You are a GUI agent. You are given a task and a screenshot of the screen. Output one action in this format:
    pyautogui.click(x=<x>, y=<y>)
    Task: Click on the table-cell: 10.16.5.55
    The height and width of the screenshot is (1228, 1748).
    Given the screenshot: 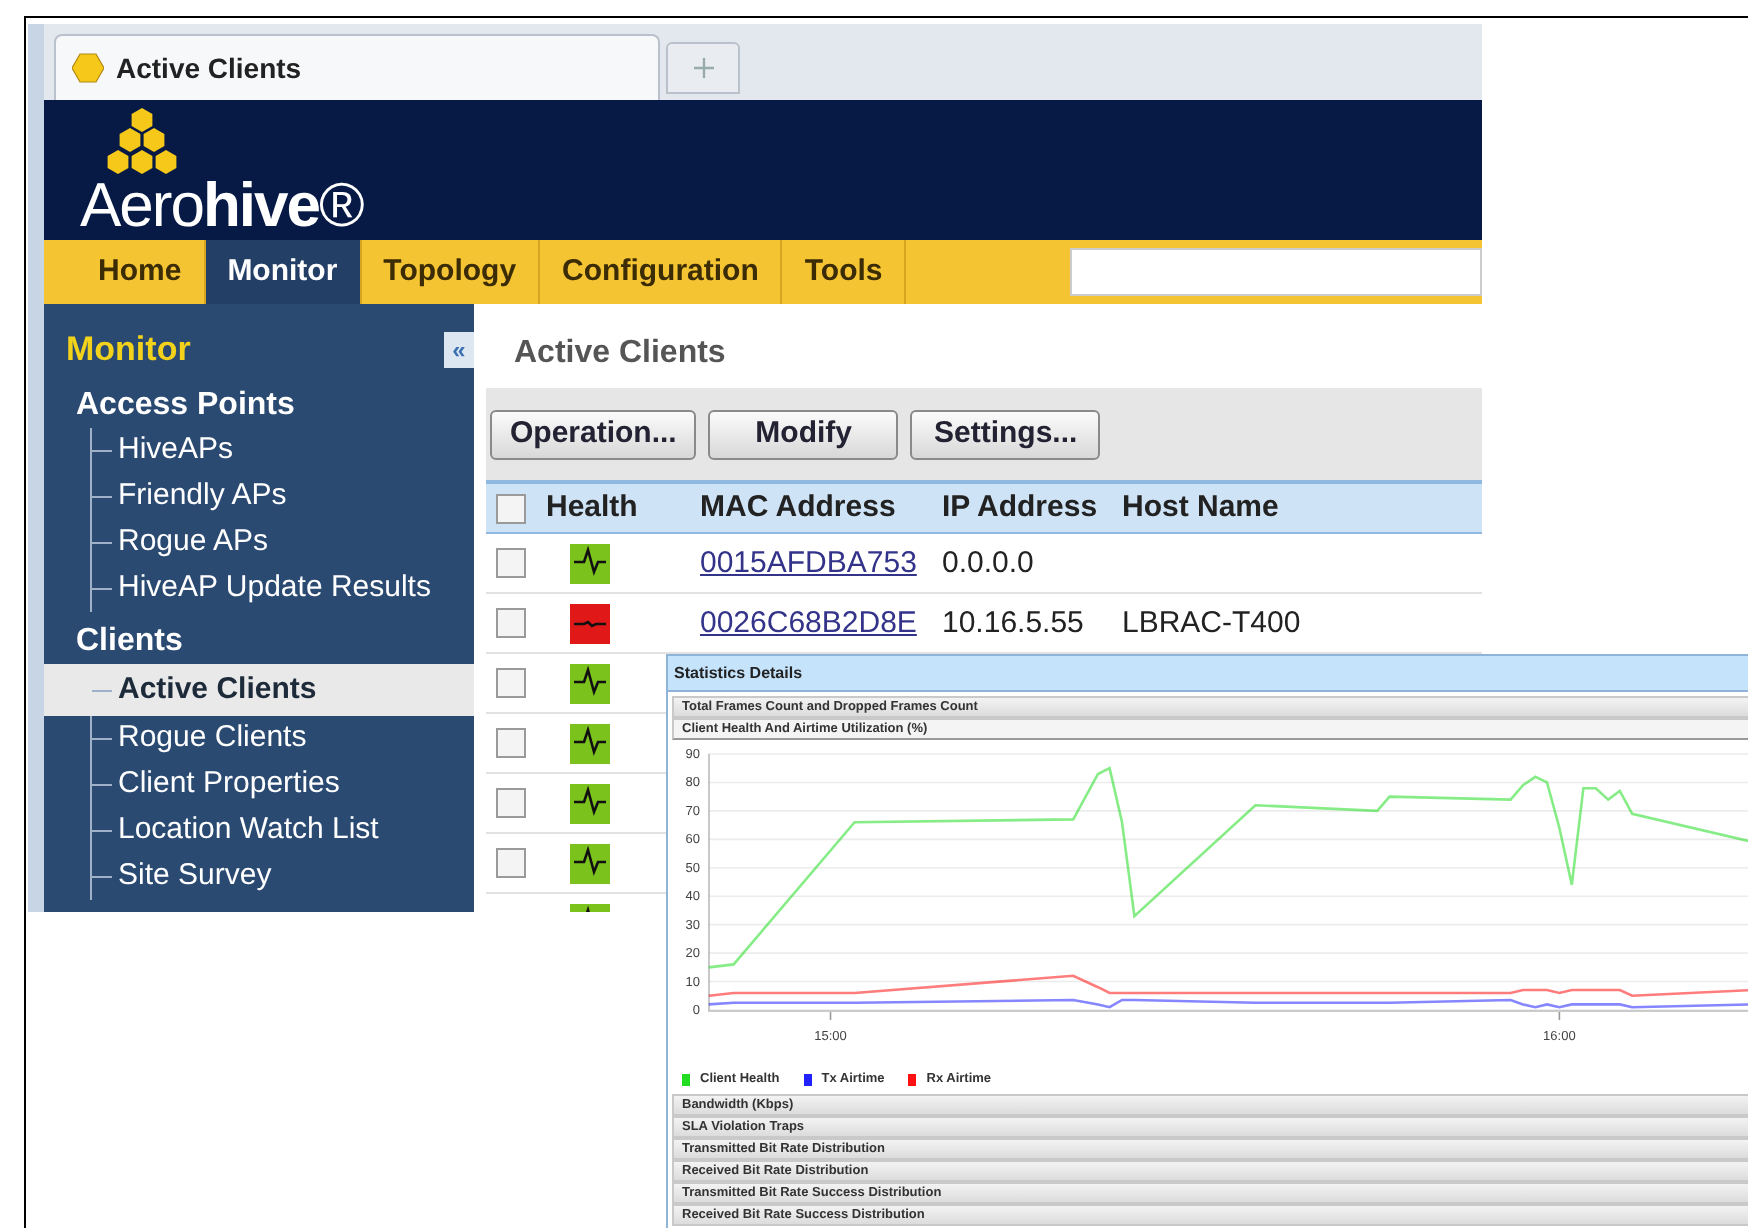 What is the action you would take?
    pyautogui.click(x=1013, y=622)
    